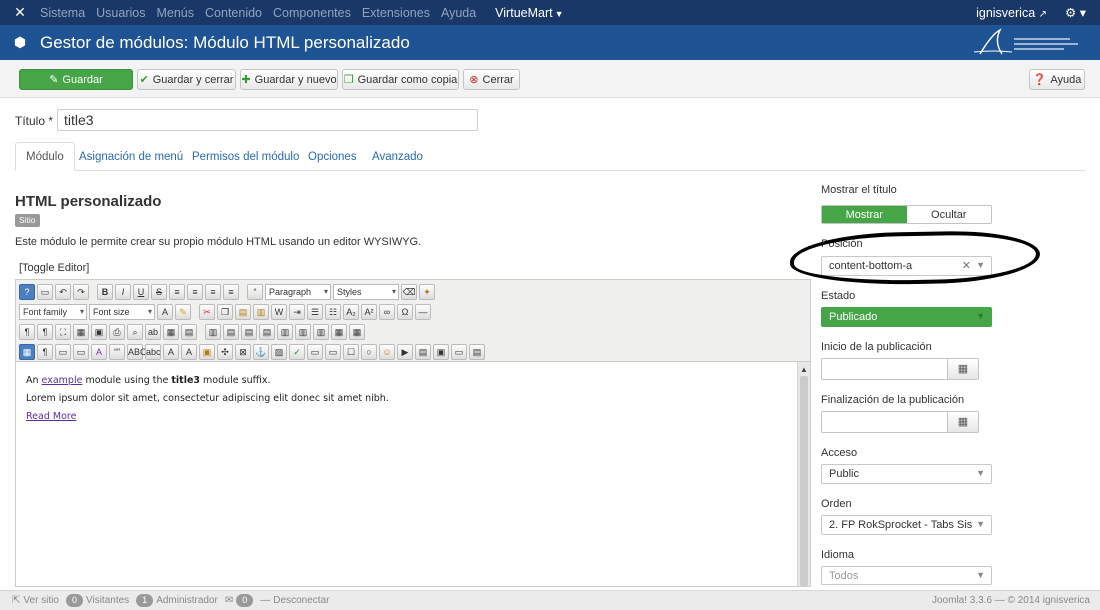 The height and width of the screenshot is (610, 1100). What do you see at coordinates (131, 156) in the screenshot?
I see `tab-asignacion-menu: Asignación de menú` at bounding box center [131, 156].